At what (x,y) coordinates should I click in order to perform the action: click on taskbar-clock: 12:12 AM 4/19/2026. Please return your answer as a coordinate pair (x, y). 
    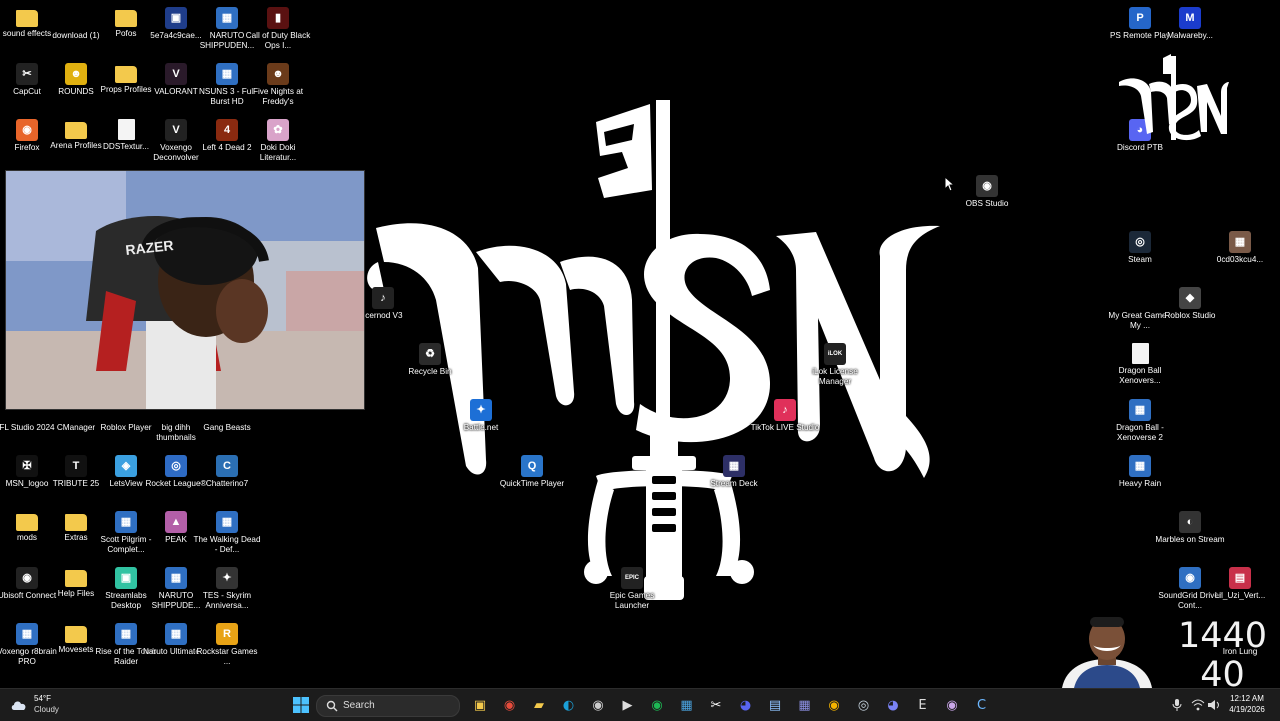
    Looking at the image, I should click on (1247, 704).